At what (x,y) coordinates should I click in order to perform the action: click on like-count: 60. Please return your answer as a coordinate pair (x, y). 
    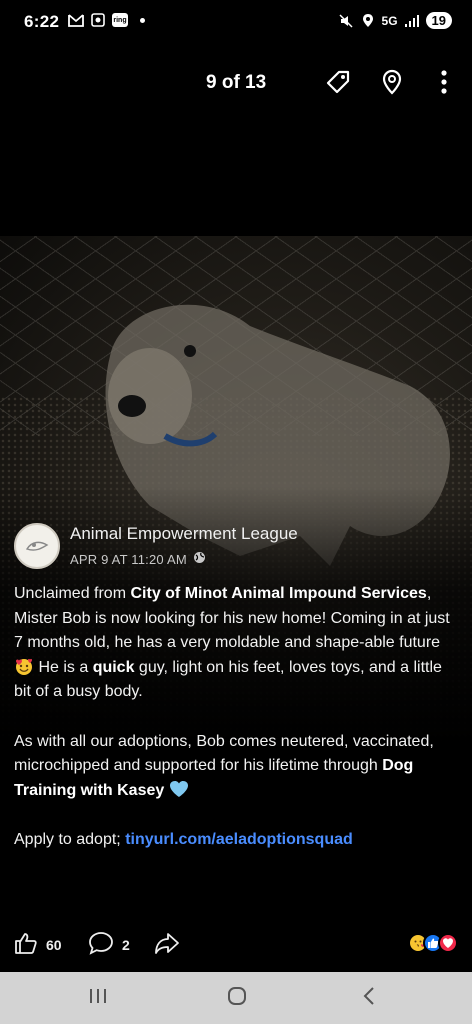
    Looking at the image, I should click on (54, 944).